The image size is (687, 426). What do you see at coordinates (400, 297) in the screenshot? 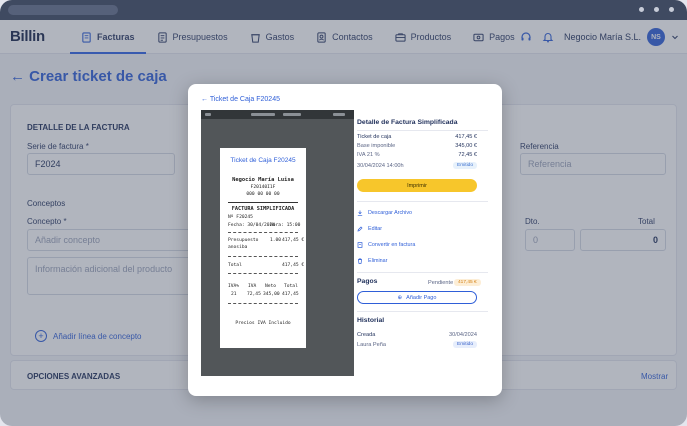
I see `plus-icon: ⊕` at bounding box center [400, 297].